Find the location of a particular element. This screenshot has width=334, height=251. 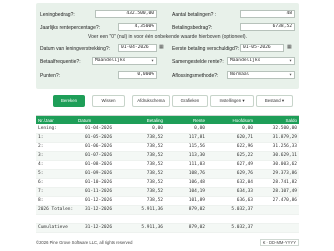

print-schedule-button: Afdrukschema is located at coordinates (151, 101).